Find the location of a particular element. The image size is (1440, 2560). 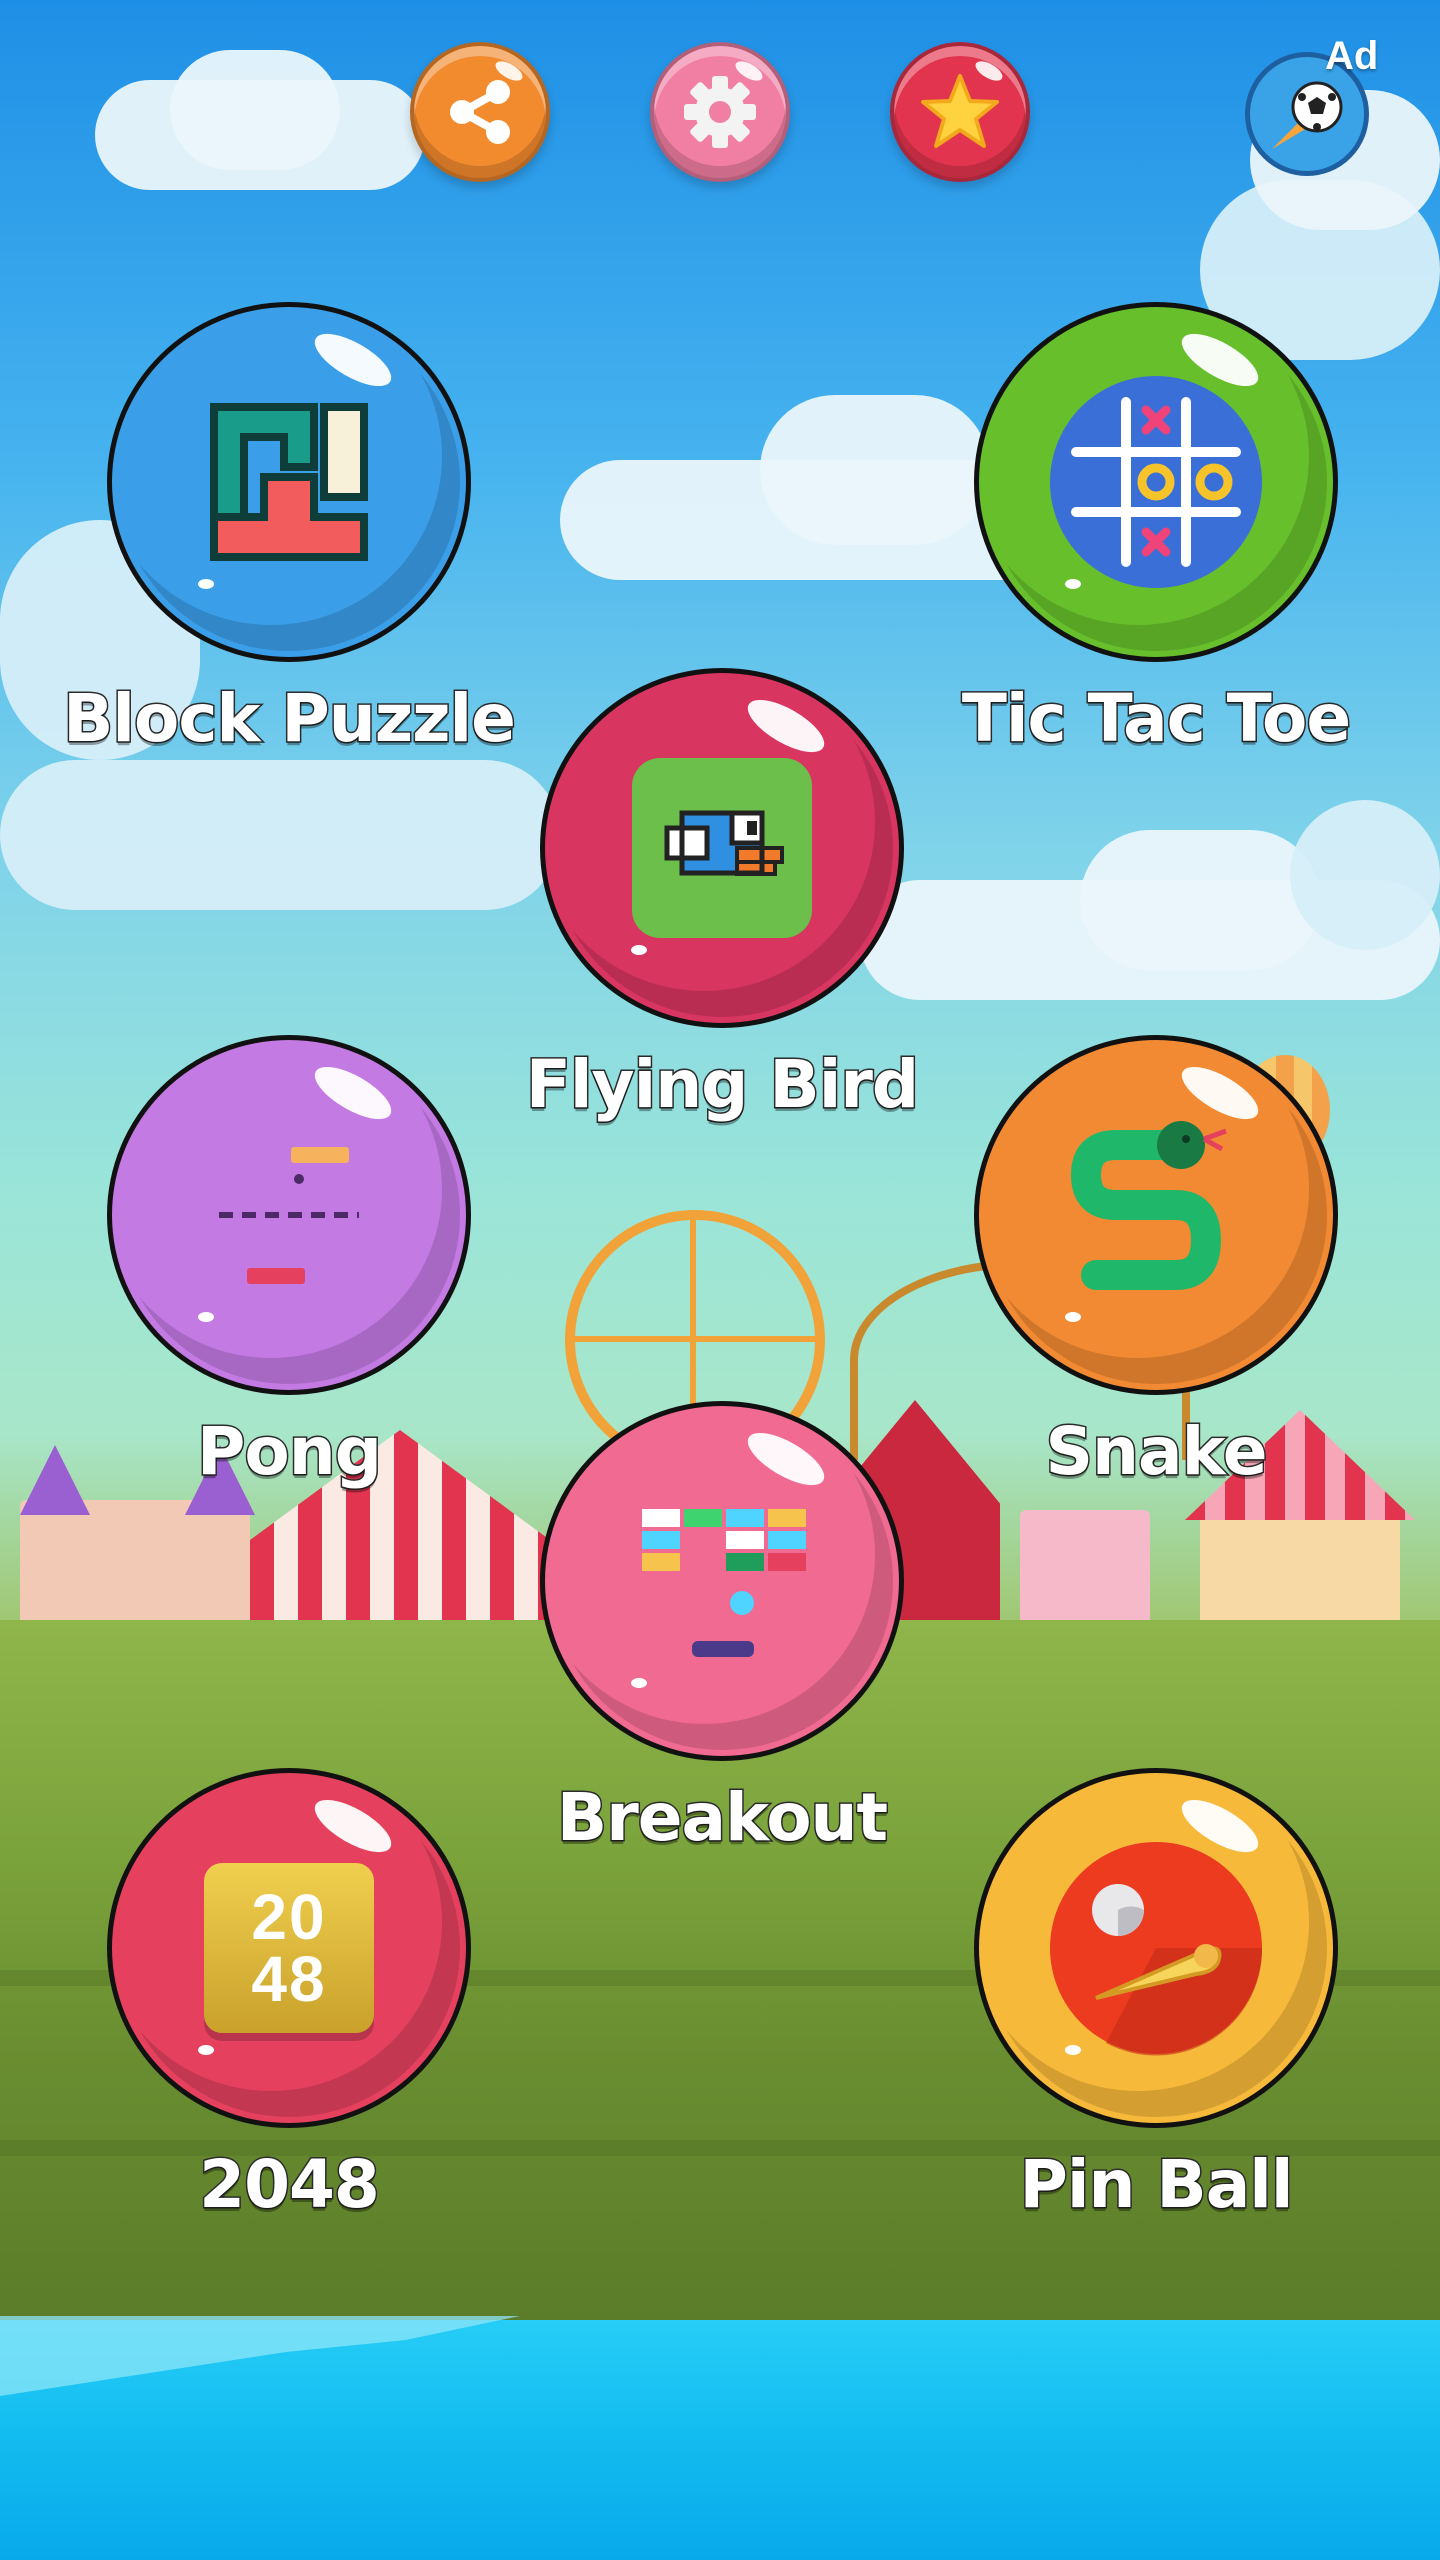

cotton-candy-stand is located at coordinates (1085, 1570).